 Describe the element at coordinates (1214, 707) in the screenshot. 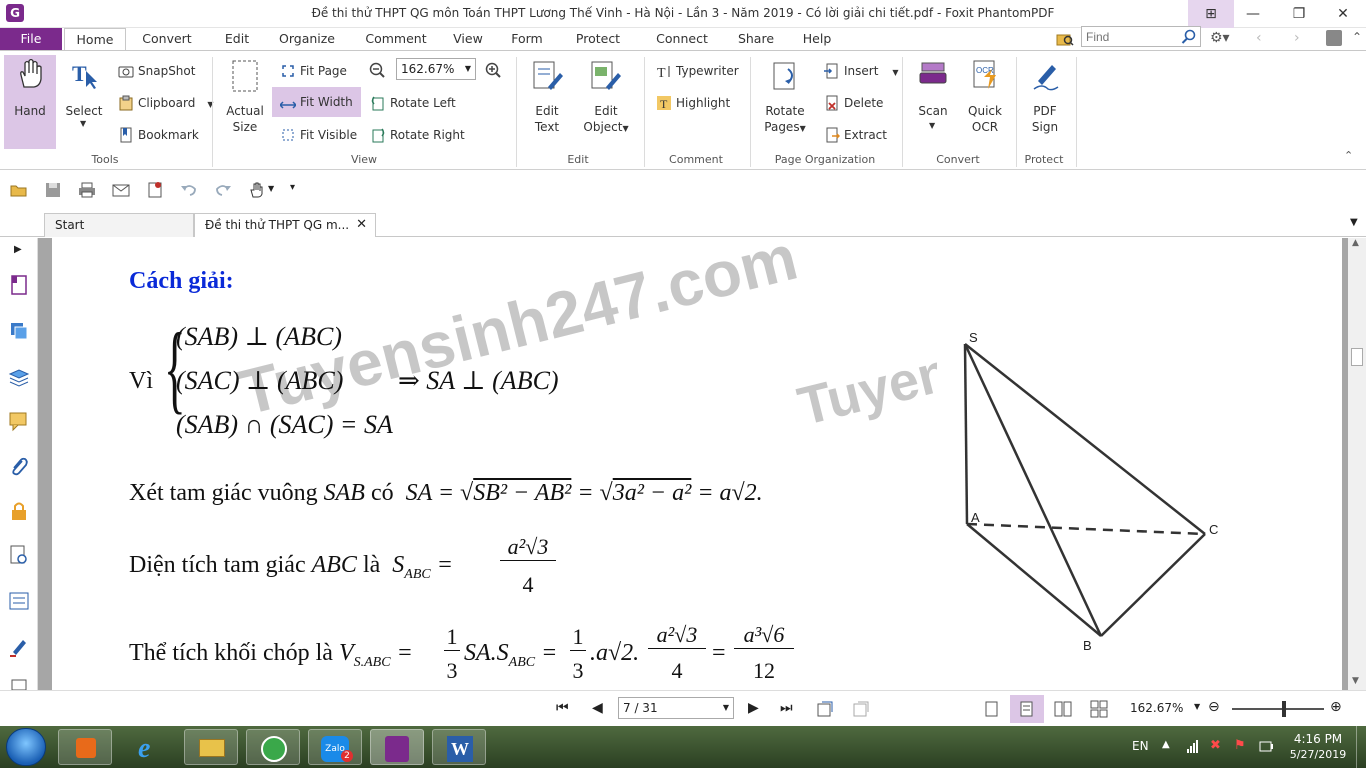

I see `zoom-out-status-icon: ⊖` at that location.